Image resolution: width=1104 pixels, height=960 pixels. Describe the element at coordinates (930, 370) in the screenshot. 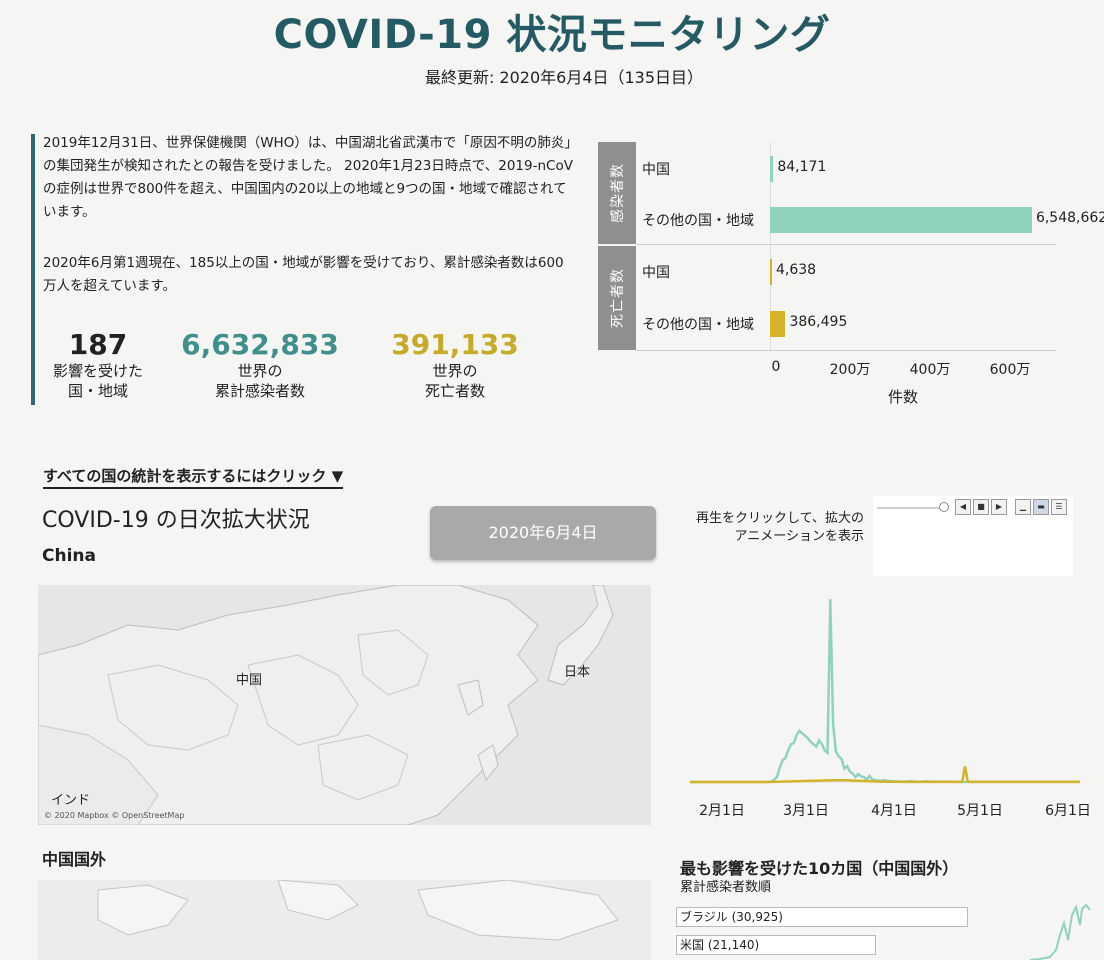

I see `x-tick-label: 400万` at that location.